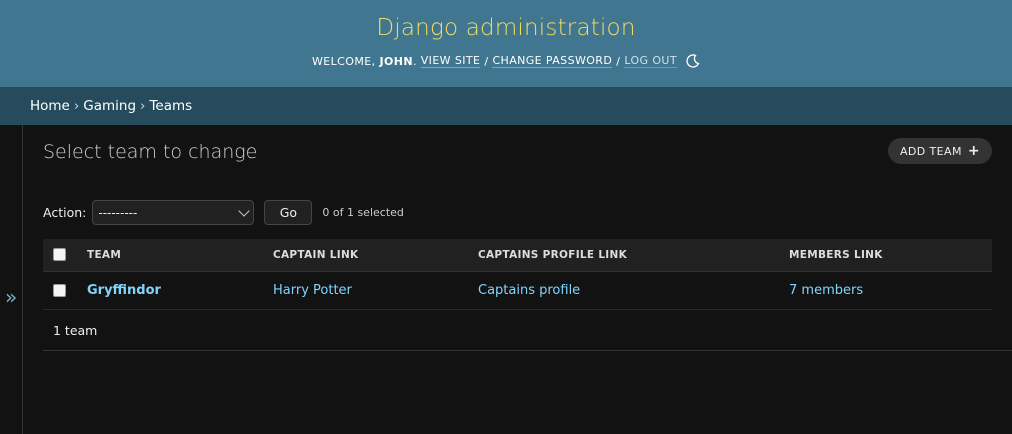  I want to click on breadcrumb-current: Teams, so click(171, 106).